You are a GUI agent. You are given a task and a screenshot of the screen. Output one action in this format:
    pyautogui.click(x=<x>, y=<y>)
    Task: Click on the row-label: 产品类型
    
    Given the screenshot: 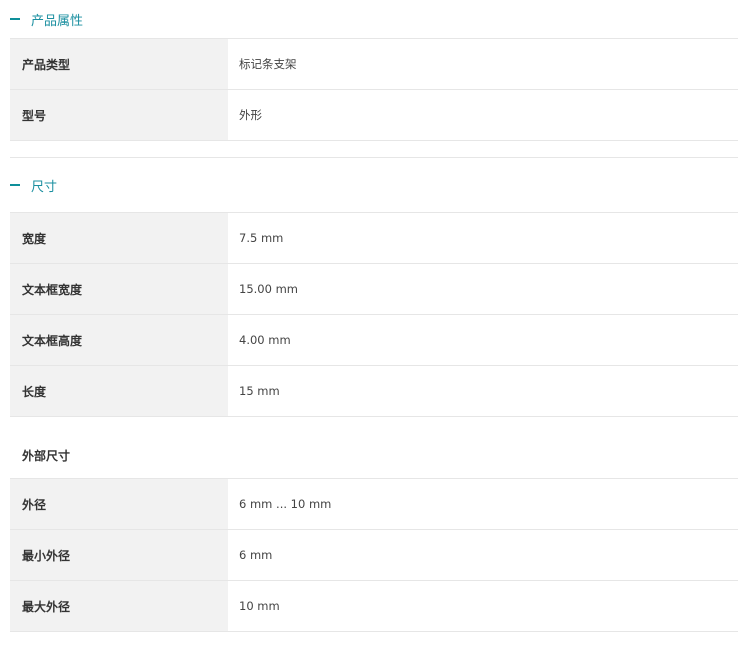 What is the action you would take?
    pyautogui.click(x=119, y=64)
    